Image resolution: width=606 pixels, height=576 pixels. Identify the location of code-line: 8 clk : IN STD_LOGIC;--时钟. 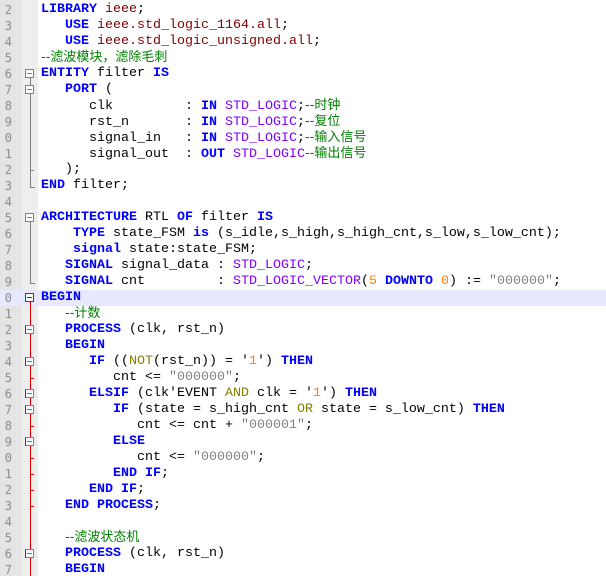
(303, 106).